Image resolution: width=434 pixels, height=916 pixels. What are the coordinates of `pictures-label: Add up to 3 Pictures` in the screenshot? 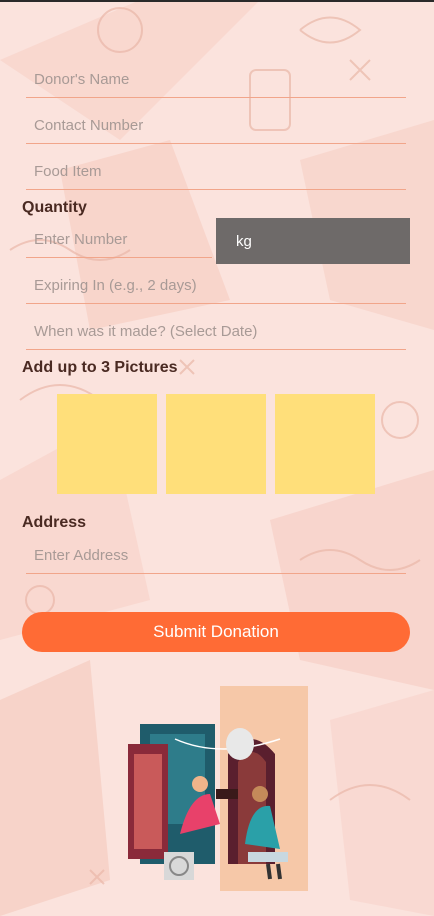 It's located at (100, 367).